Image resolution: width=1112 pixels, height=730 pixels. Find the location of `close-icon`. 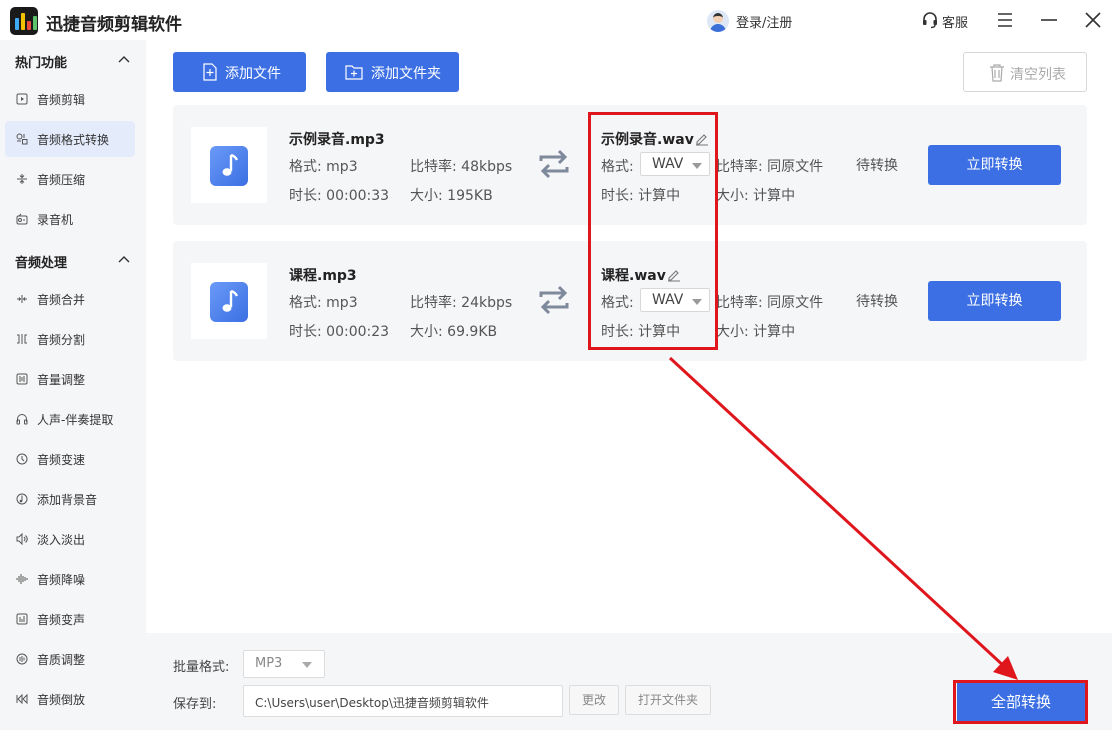

close-icon is located at coordinates (1093, 20).